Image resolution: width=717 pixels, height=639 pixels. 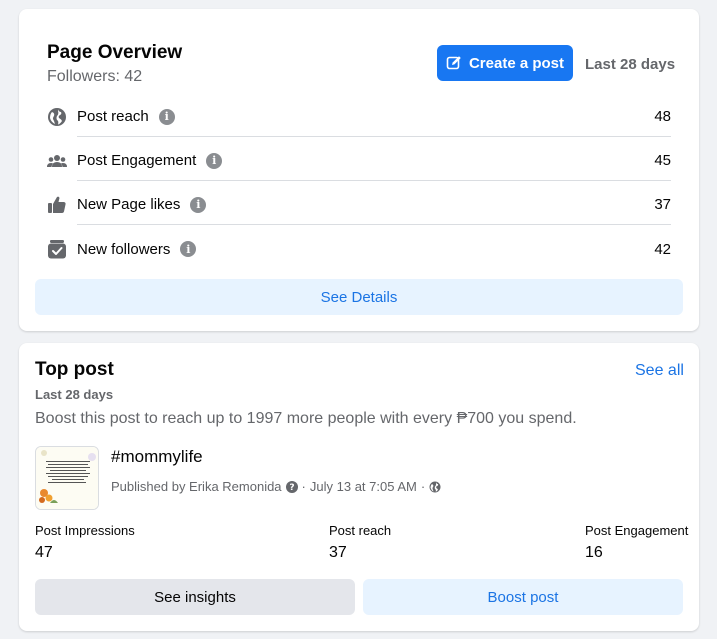 I want to click on post-title: #mommylife, so click(x=157, y=457).